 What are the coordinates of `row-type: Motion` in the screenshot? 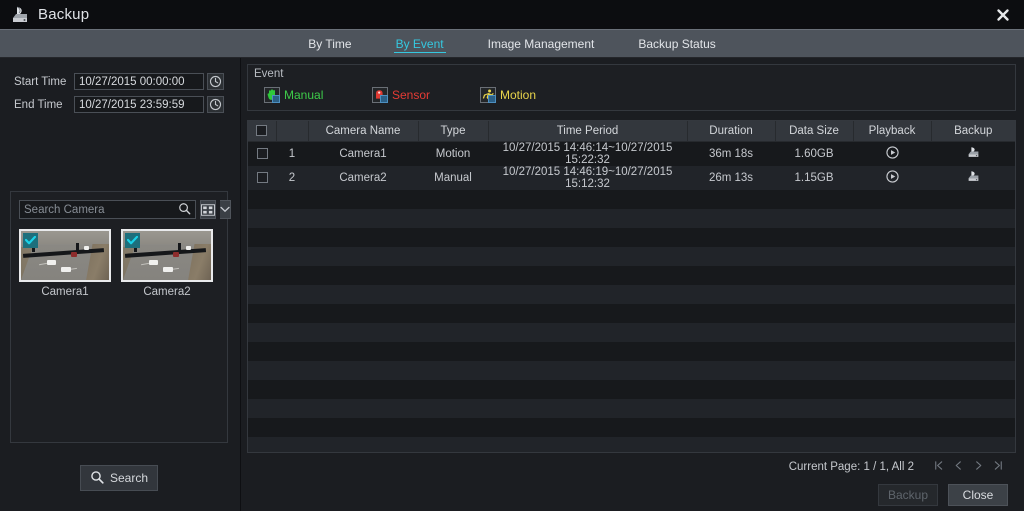 It's located at (453, 153).